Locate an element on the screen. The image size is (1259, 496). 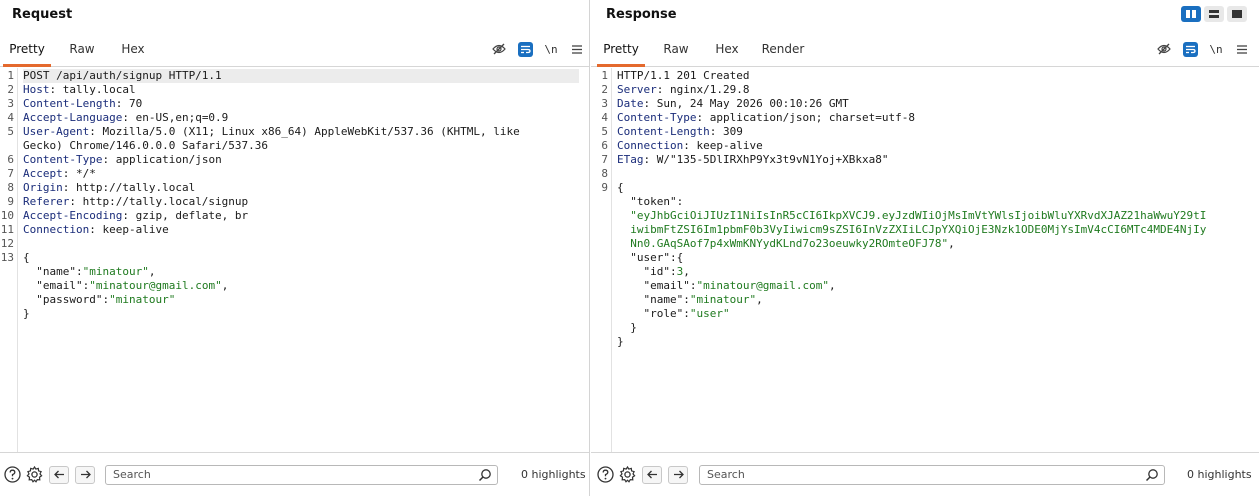
code-line: 10 Accept-Encoding: gzip, deflate, br is located at coordinates (294, 216).